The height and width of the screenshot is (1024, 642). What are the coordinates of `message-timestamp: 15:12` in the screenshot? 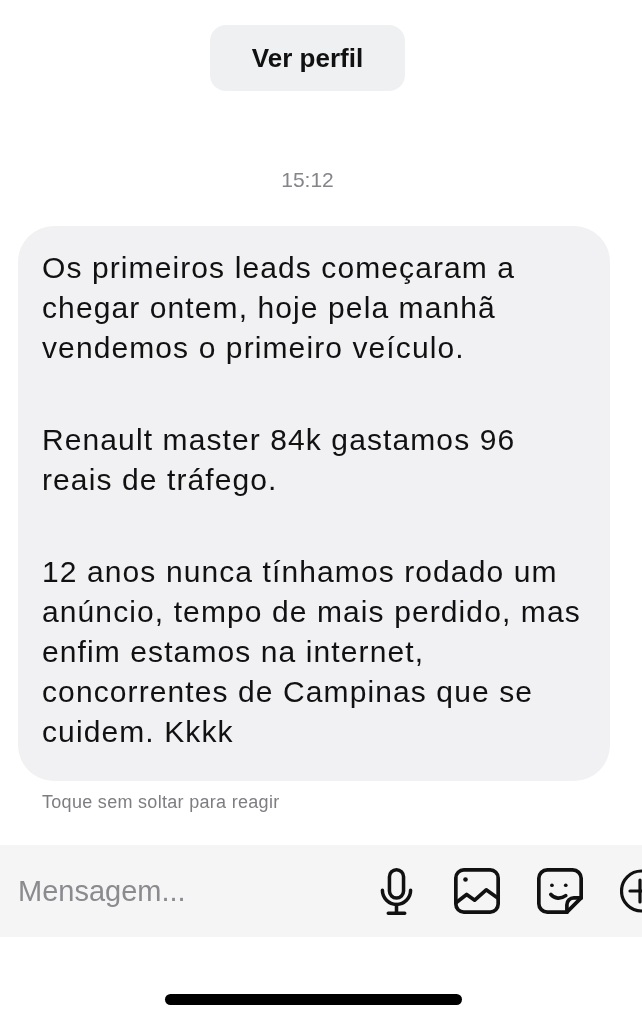 It's located at (307, 180).